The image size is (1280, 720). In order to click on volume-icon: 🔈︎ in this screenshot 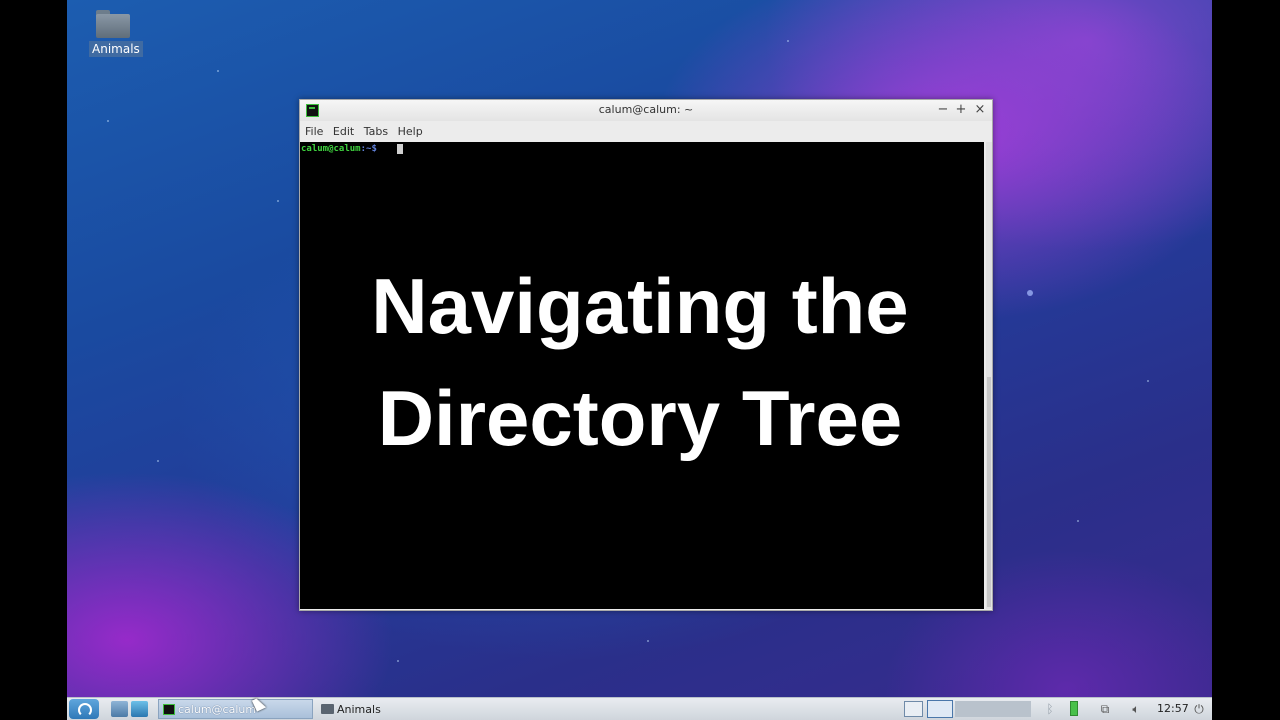, I will do `click(1136, 709)`.